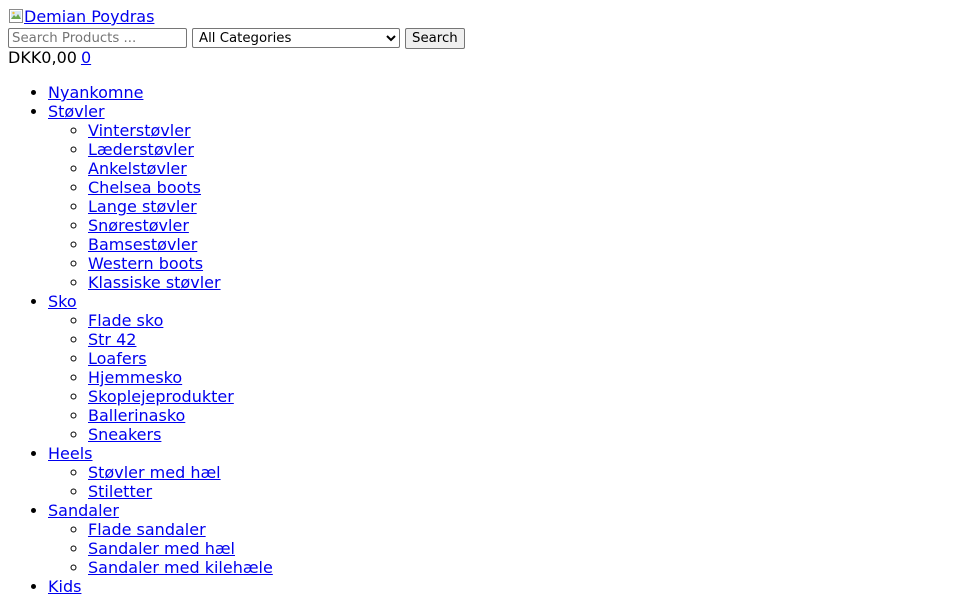 This screenshot has height=600, width=960. What do you see at coordinates (95, 92) in the screenshot?
I see `menu-link: Nyankomne` at bounding box center [95, 92].